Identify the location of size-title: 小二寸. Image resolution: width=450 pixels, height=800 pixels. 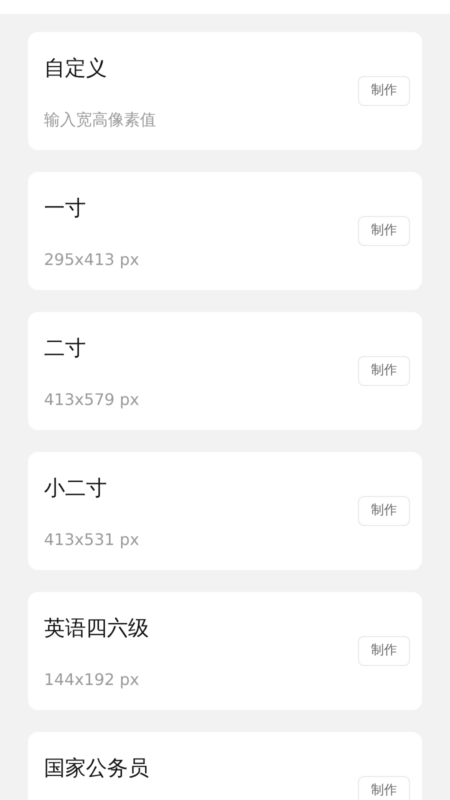
(76, 488).